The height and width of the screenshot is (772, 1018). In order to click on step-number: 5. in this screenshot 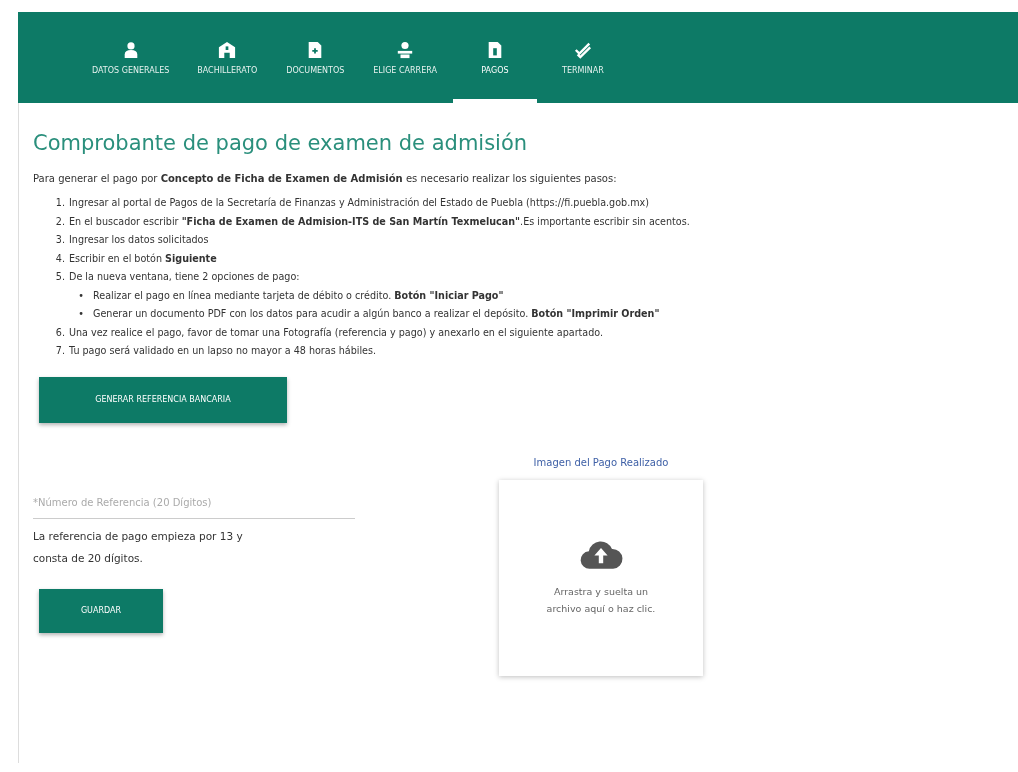, I will do `click(60, 277)`.